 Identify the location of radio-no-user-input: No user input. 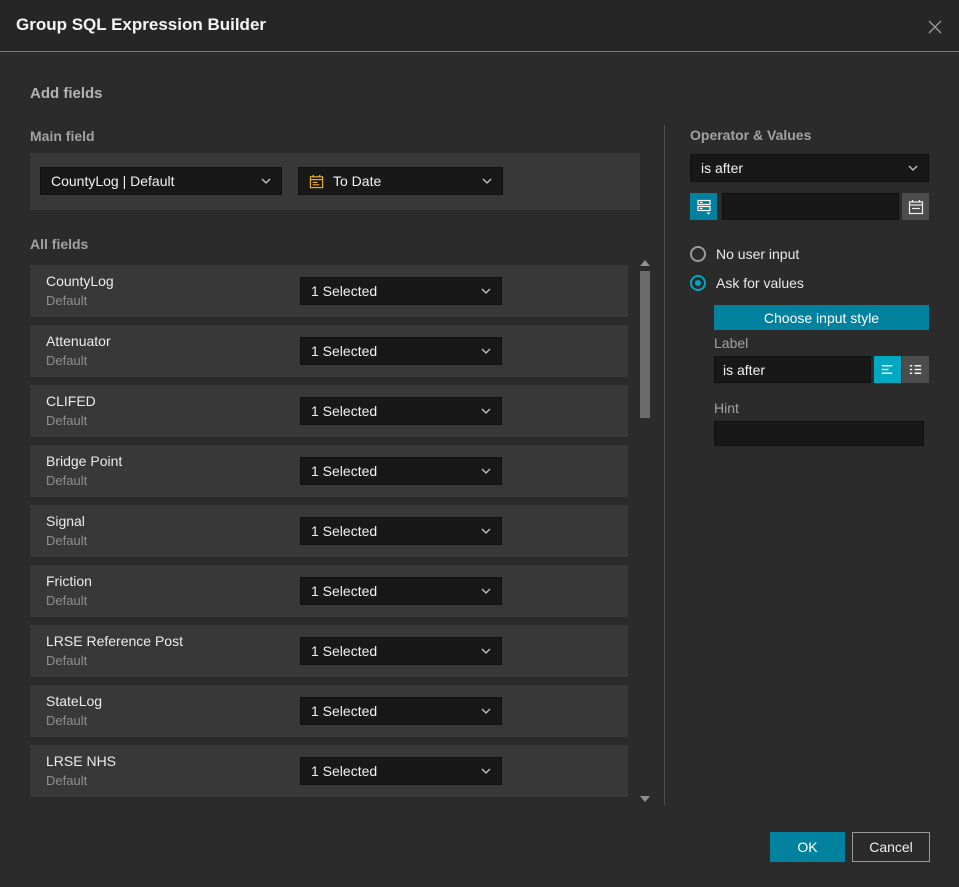
(744, 254).